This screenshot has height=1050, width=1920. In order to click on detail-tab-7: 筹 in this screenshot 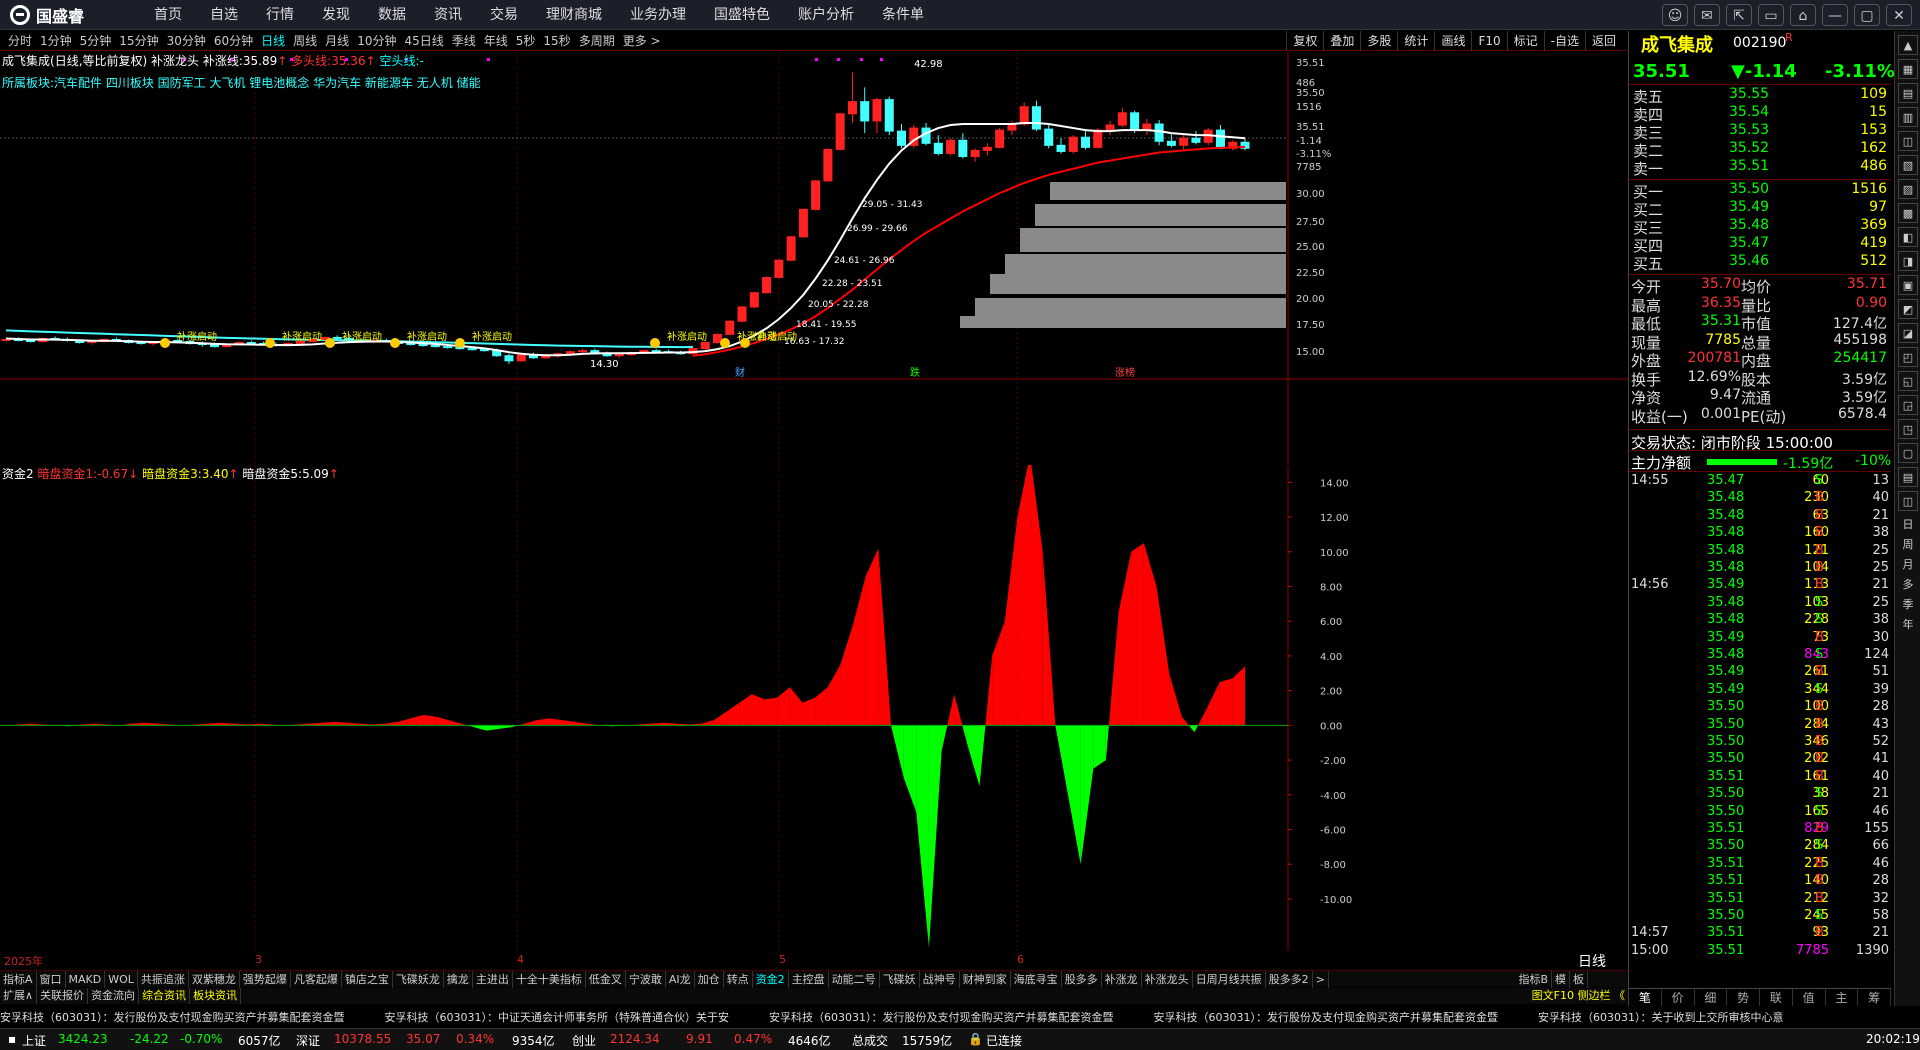, I will do `click(1874, 997)`.